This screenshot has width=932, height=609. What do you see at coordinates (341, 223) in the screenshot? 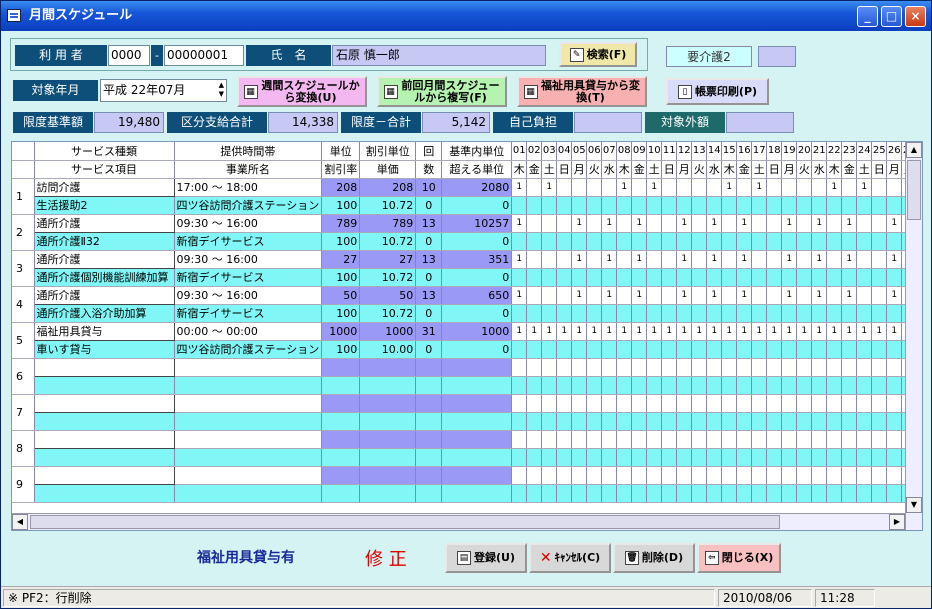
I see `unit-cell: 789` at bounding box center [341, 223].